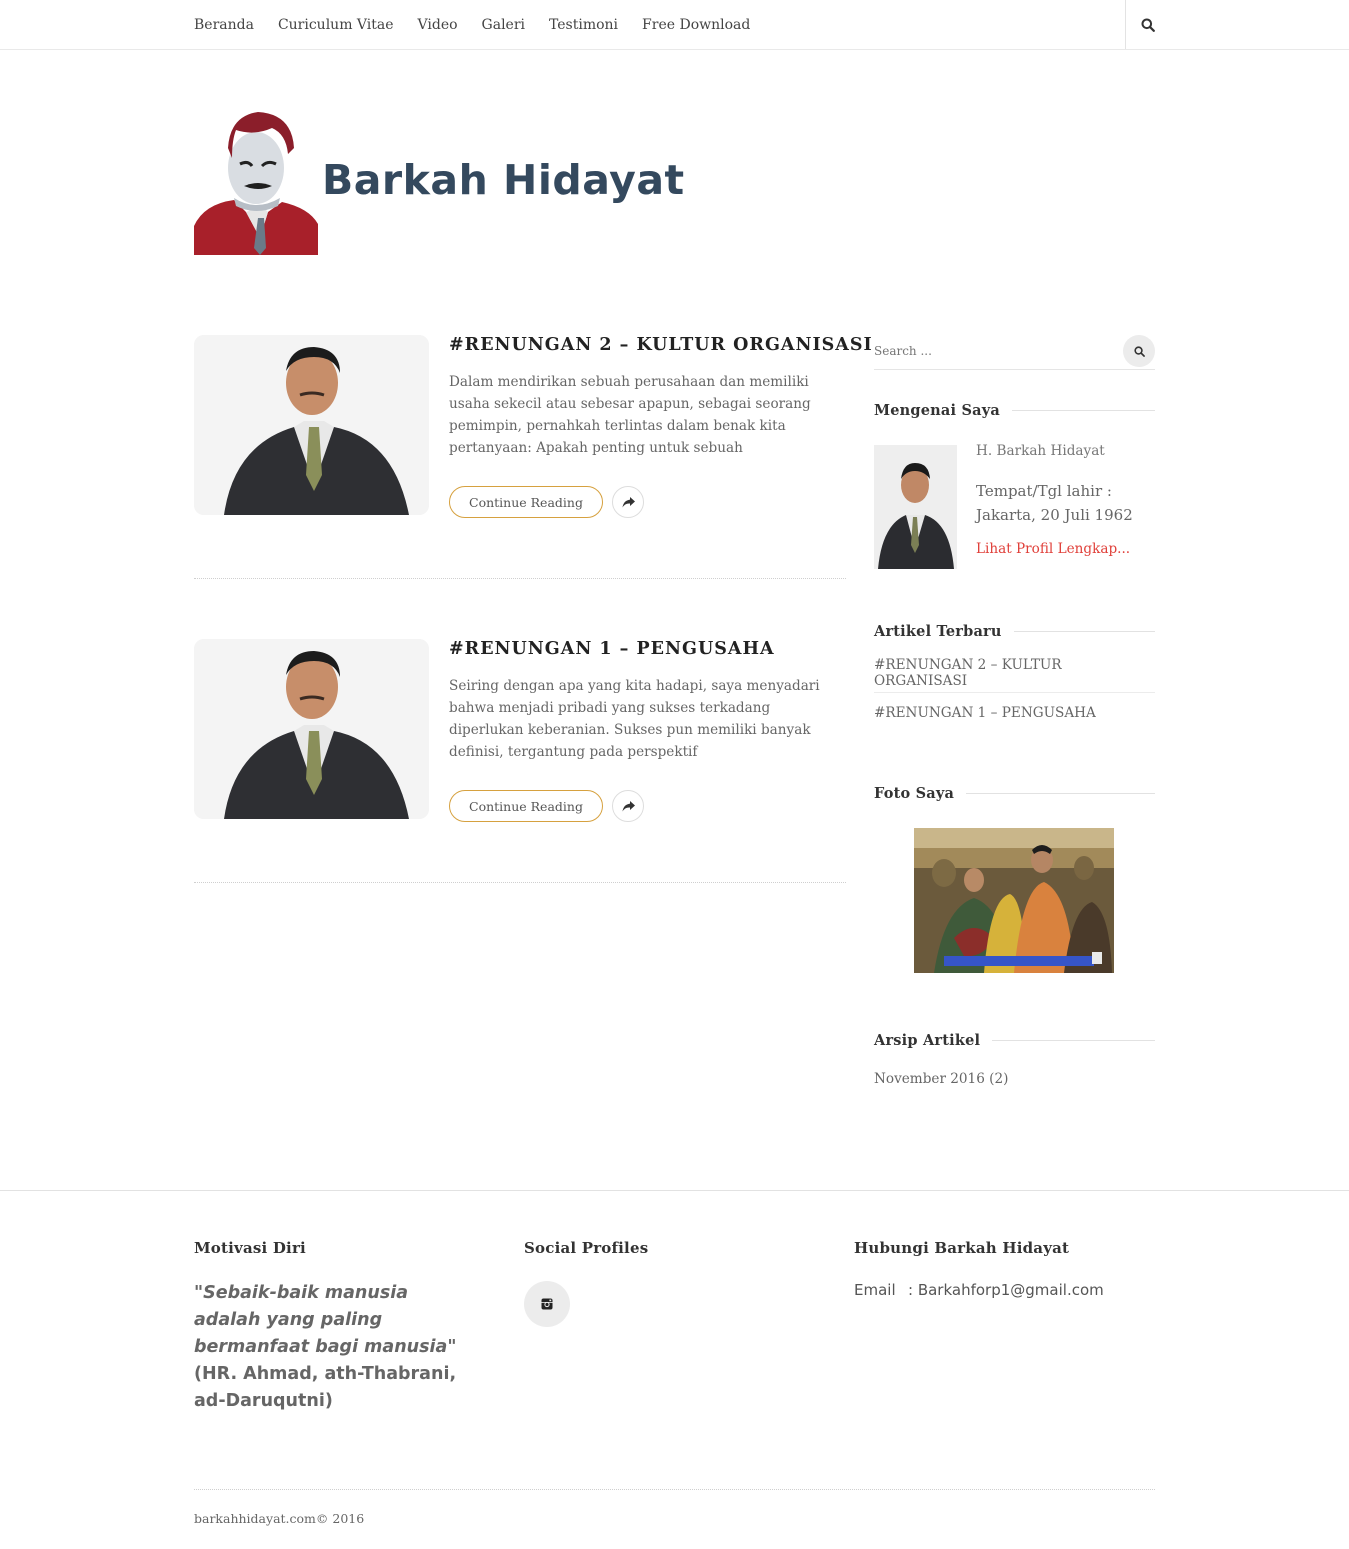  Describe the element at coordinates (1054, 503) in the screenshot. I see `about-birth-info: Tempat/Tgl lahir : Jakarta, 20 Juli 1962` at that location.